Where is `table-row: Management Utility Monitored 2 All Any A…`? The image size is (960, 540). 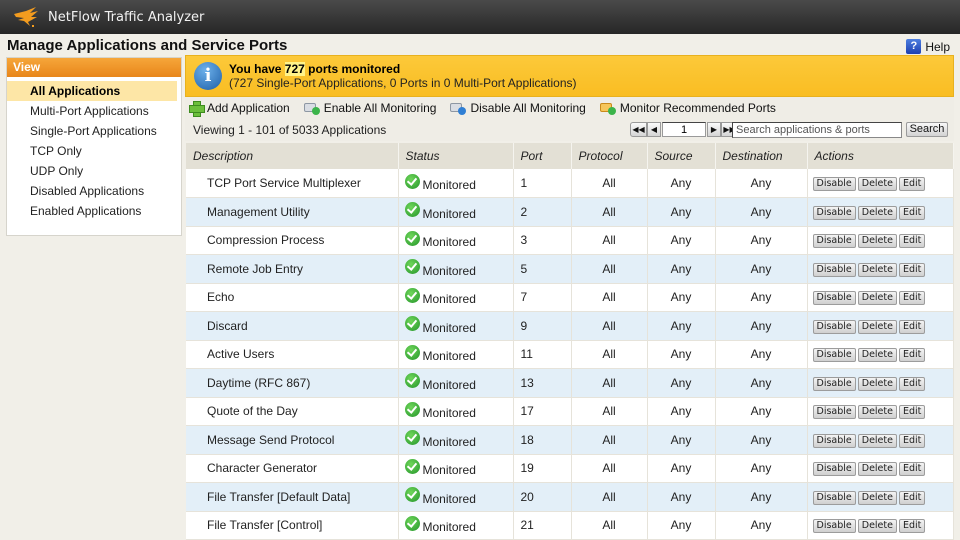
table-row: Management Utility Monitored 2 All Any A… is located at coordinates (570, 212).